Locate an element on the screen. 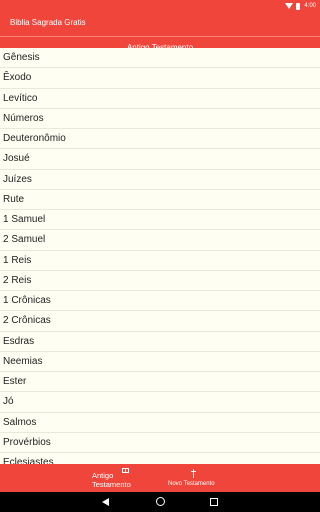  tab-new-testament-label: Novo Testamento is located at coordinates (191, 484).